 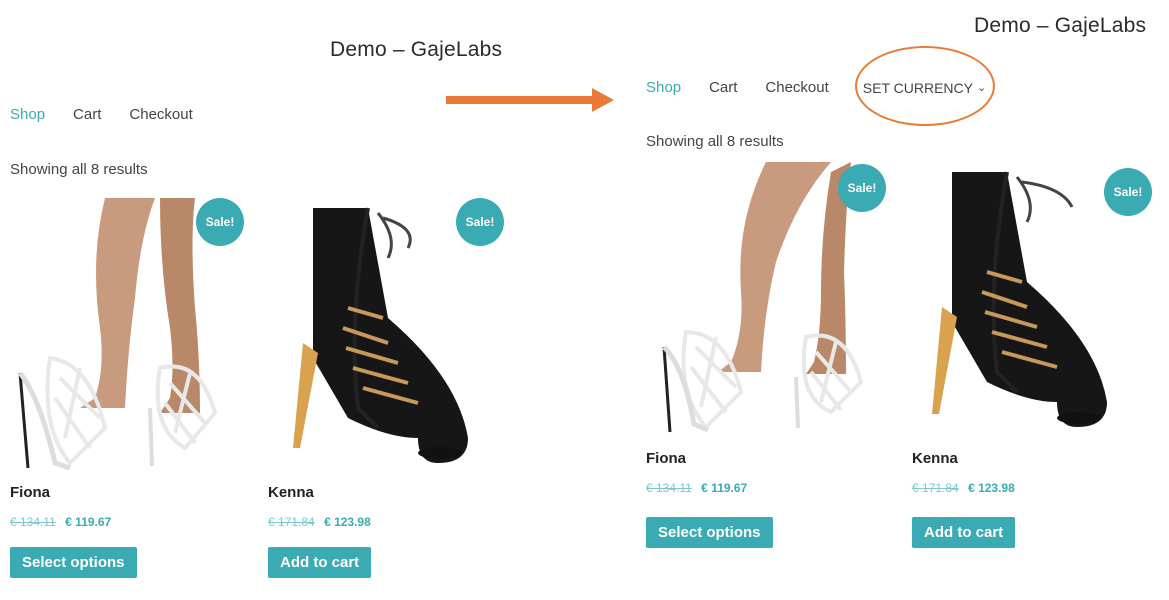 What do you see at coordinates (115, 114) in the screenshot?
I see `main-nav: Shop Cart Checkout` at bounding box center [115, 114].